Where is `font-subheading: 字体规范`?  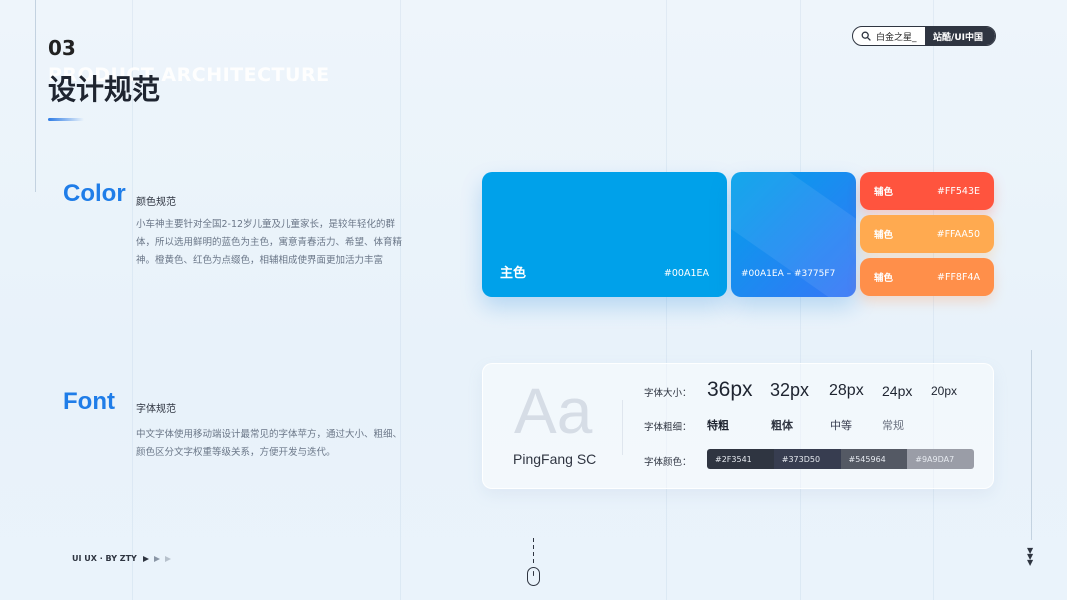 font-subheading: 字体规范 is located at coordinates (156, 409).